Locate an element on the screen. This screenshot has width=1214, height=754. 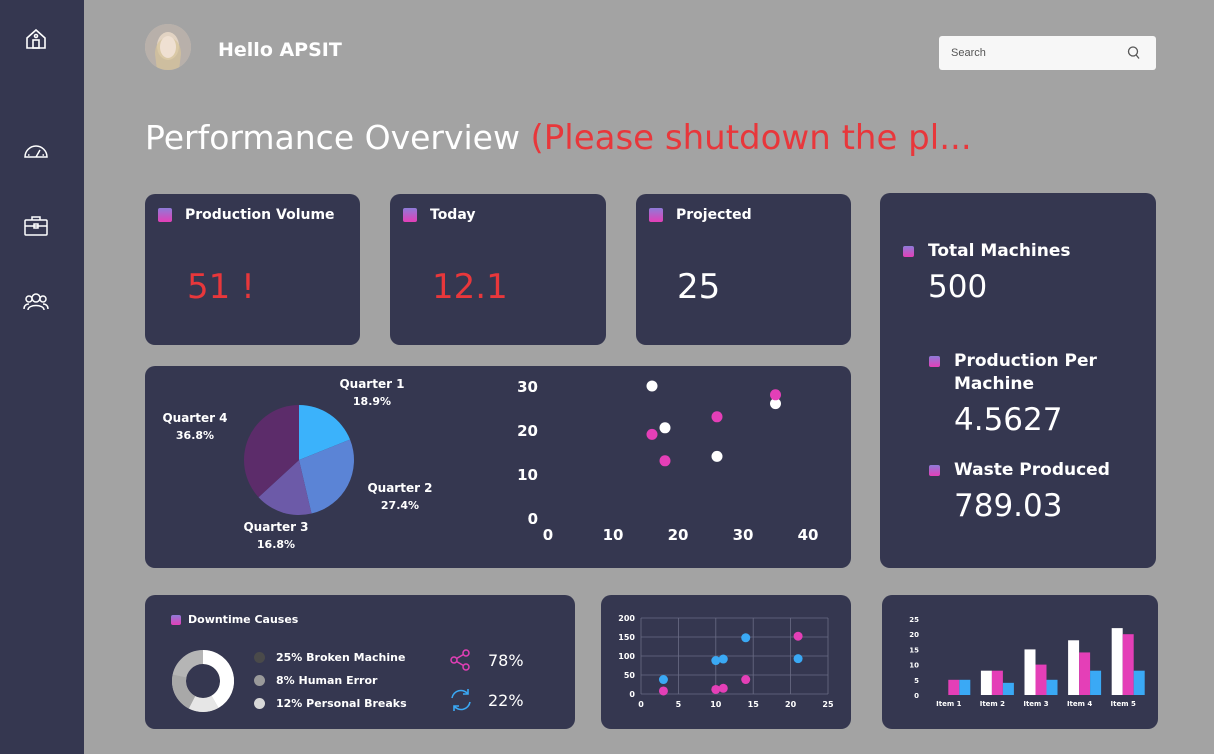
downtime-title-text: Downtime Causes is located at coordinates (243, 619).